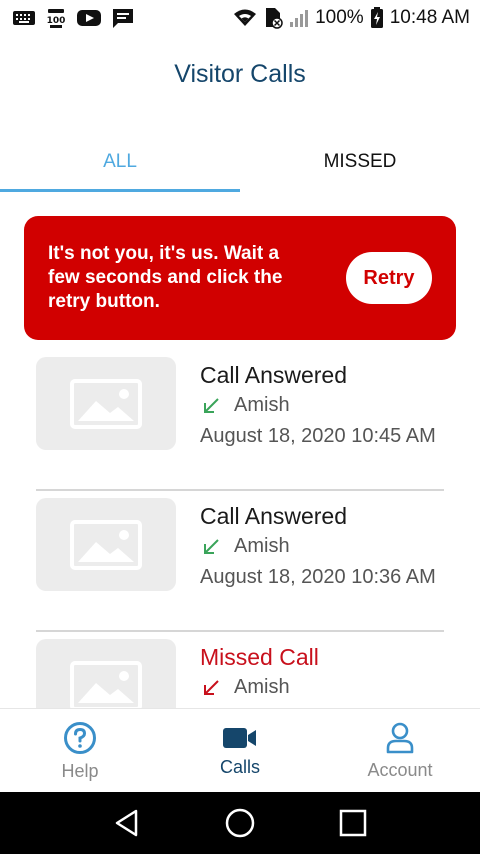 The height and width of the screenshot is (854, 480). Describe the element at coordinates (259, 657) in the screenshot. I see `call-title: Missed Call` at that location.